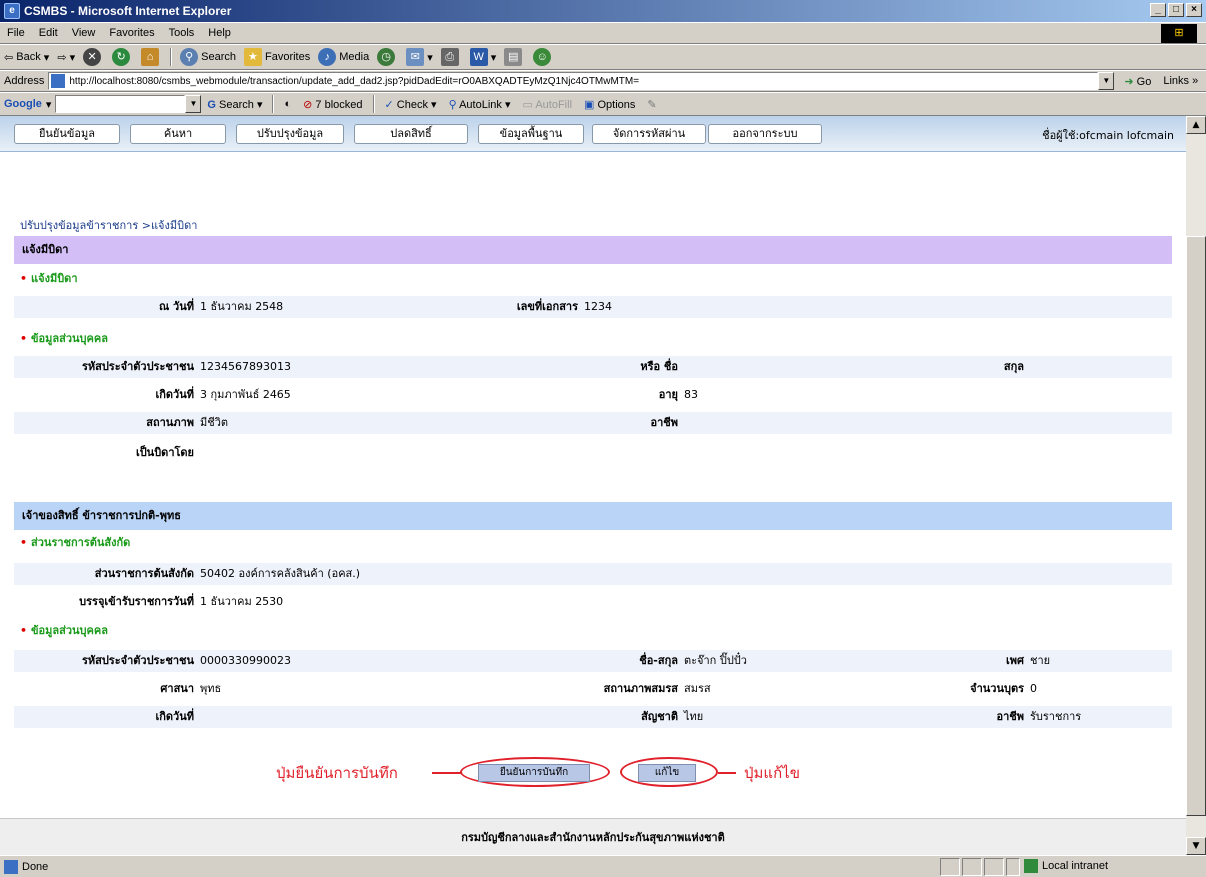 The image size is (1206, 877). Describe the element at coordinates (234, 104) in the screenshot. I see `google-search-button: G Search ▾` at that location.